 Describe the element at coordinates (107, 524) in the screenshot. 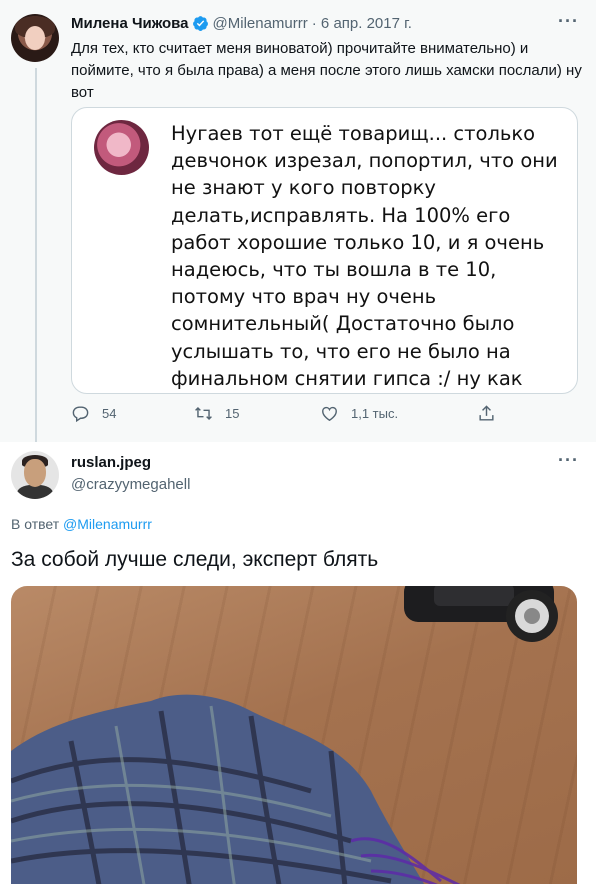

I see `reply-to-handle: @Milenamurrr` at that location.